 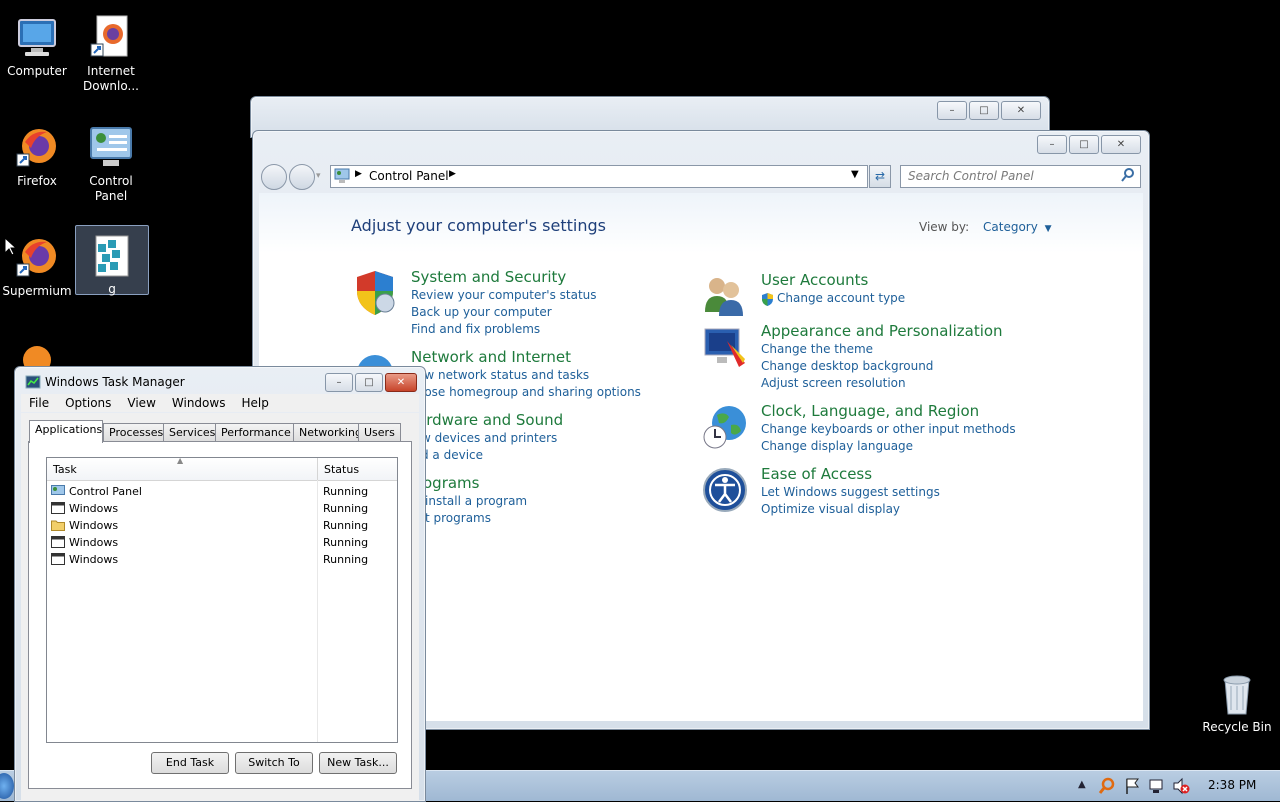 What do you see at coordinates (65, 469) in the screenshot?
I see `column-header-task: Task` at bounding box center [65, 469].